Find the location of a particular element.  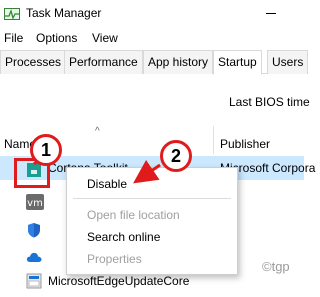

tab-processes: Processes is located at coordinates (33, 62).